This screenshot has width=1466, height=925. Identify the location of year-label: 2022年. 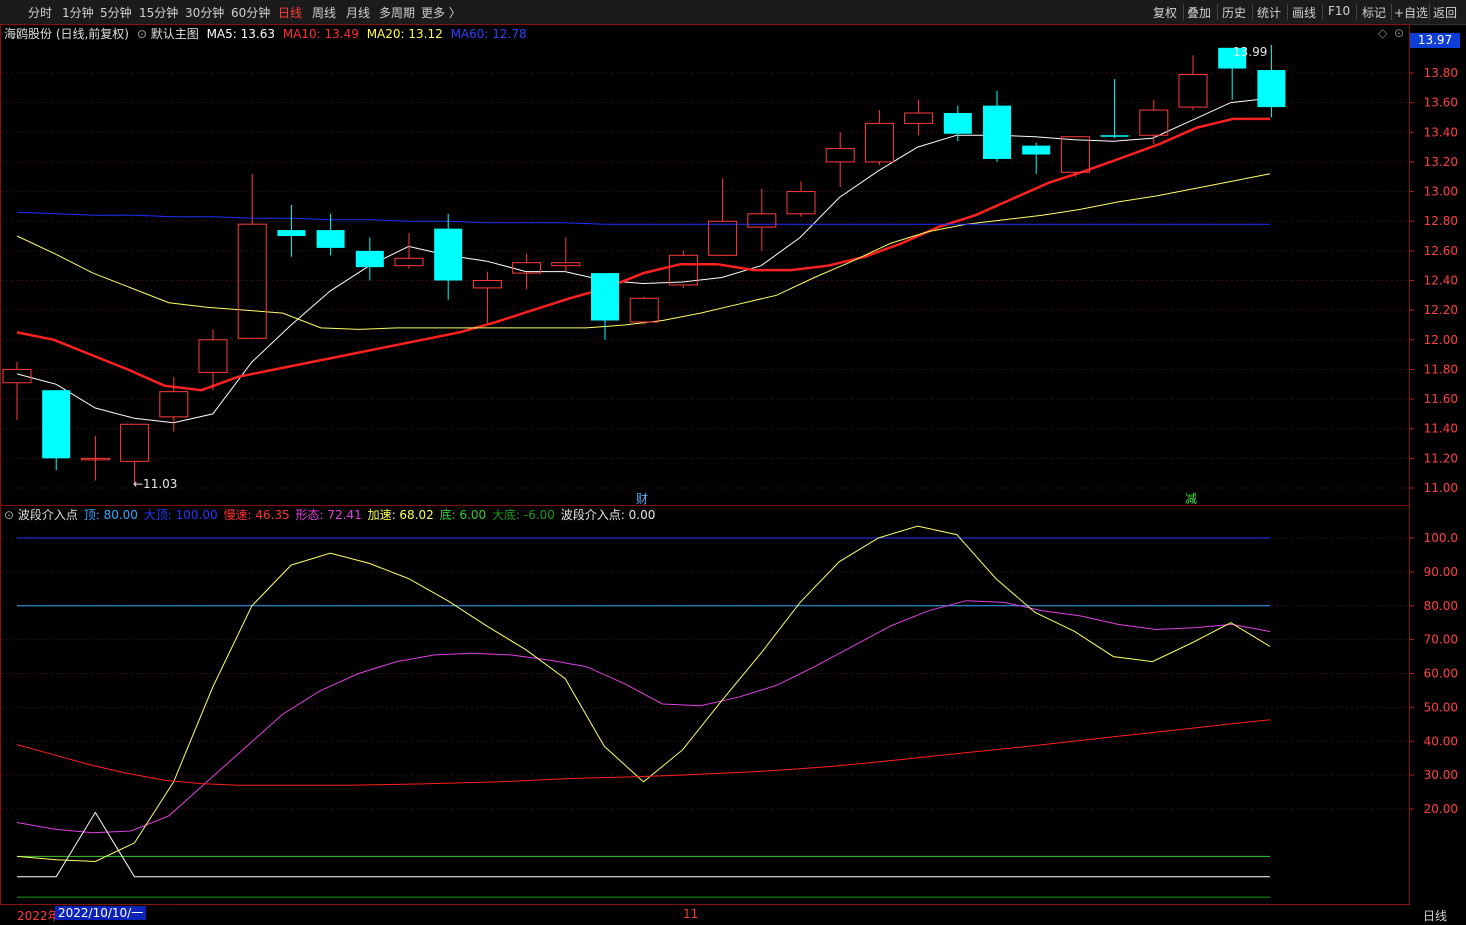
(38, 916).